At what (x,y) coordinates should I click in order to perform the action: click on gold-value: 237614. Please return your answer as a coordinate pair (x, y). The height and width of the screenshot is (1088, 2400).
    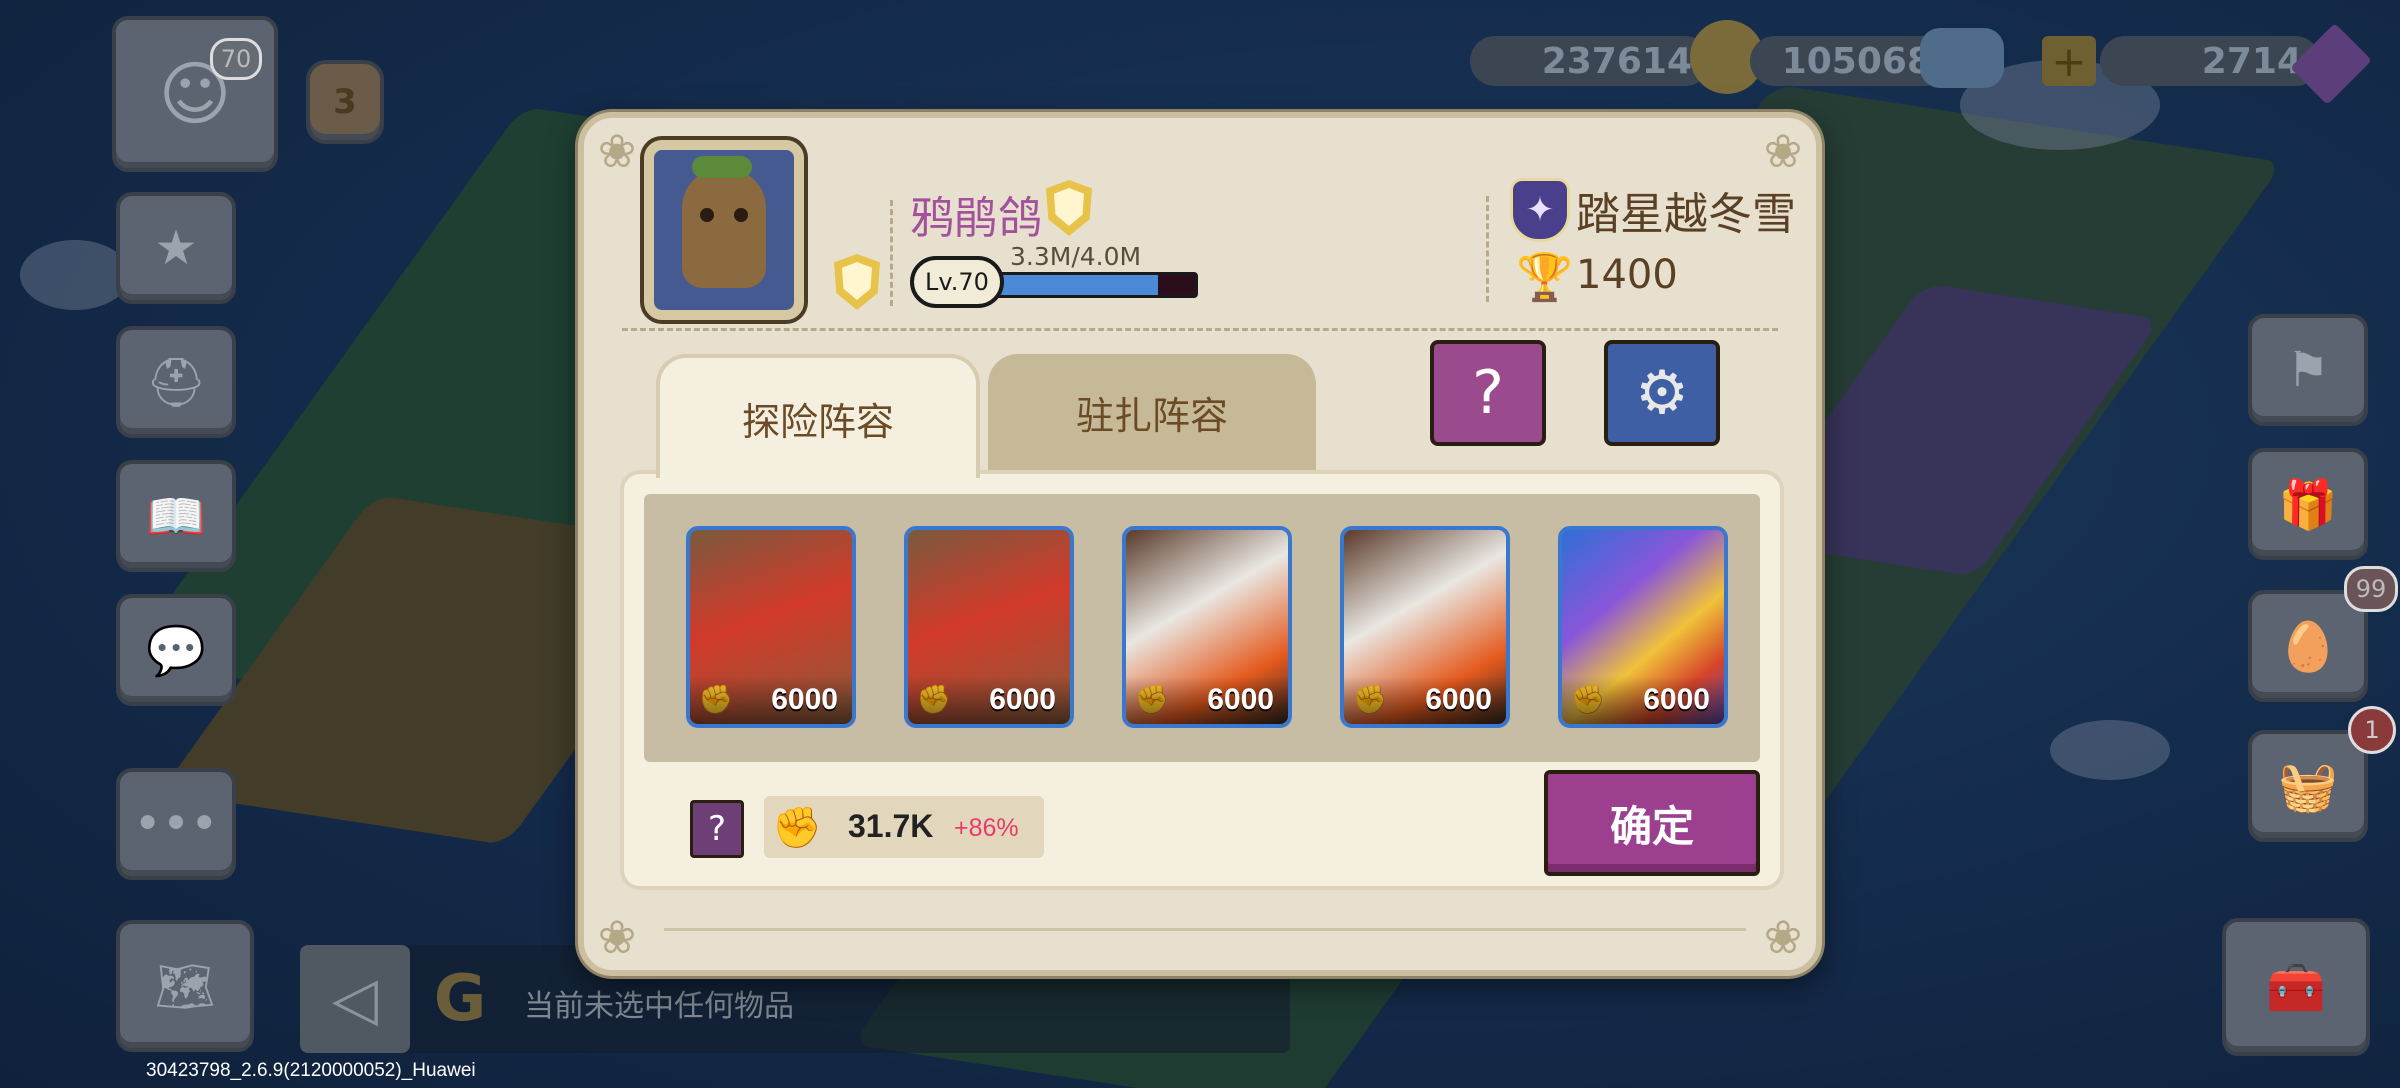
    Looking at the image, I should click on (1616, 61).